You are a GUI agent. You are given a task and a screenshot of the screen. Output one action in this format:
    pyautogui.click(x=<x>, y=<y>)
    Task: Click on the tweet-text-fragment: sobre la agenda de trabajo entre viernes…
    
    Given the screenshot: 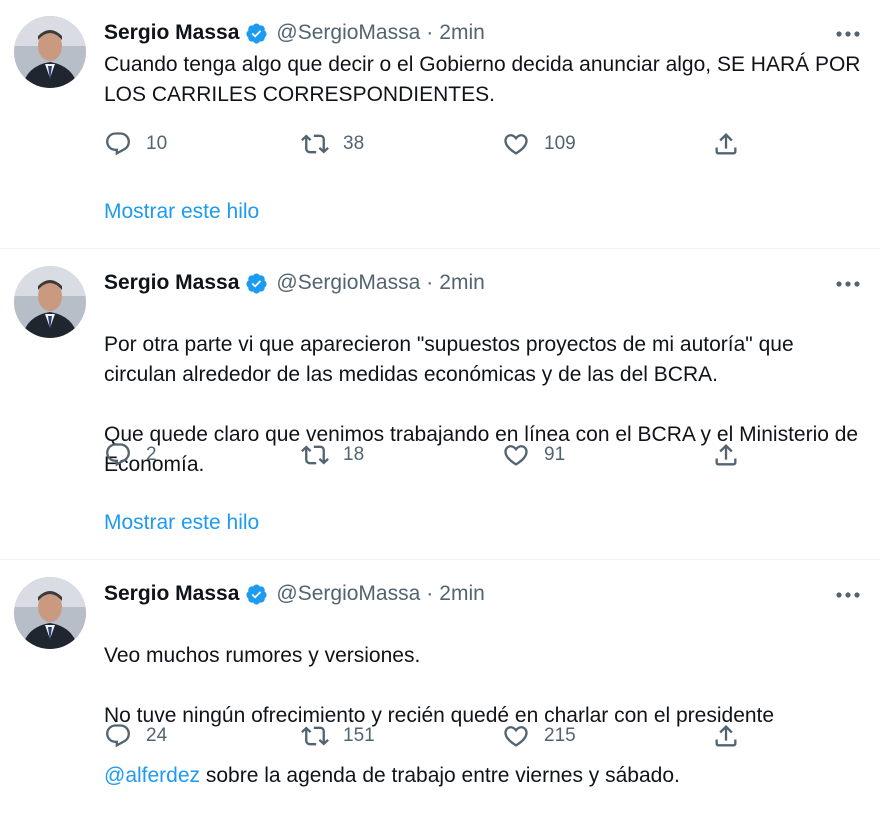 What is the action you would take?
    pyautogui.click(x=440, y=775)
    